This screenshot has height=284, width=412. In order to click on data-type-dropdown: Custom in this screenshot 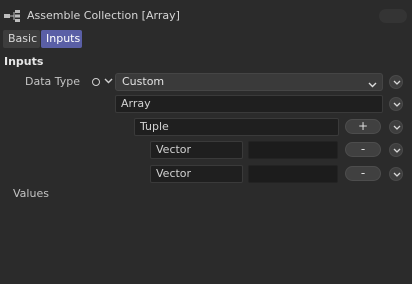, I will do `click(249, 82)`.